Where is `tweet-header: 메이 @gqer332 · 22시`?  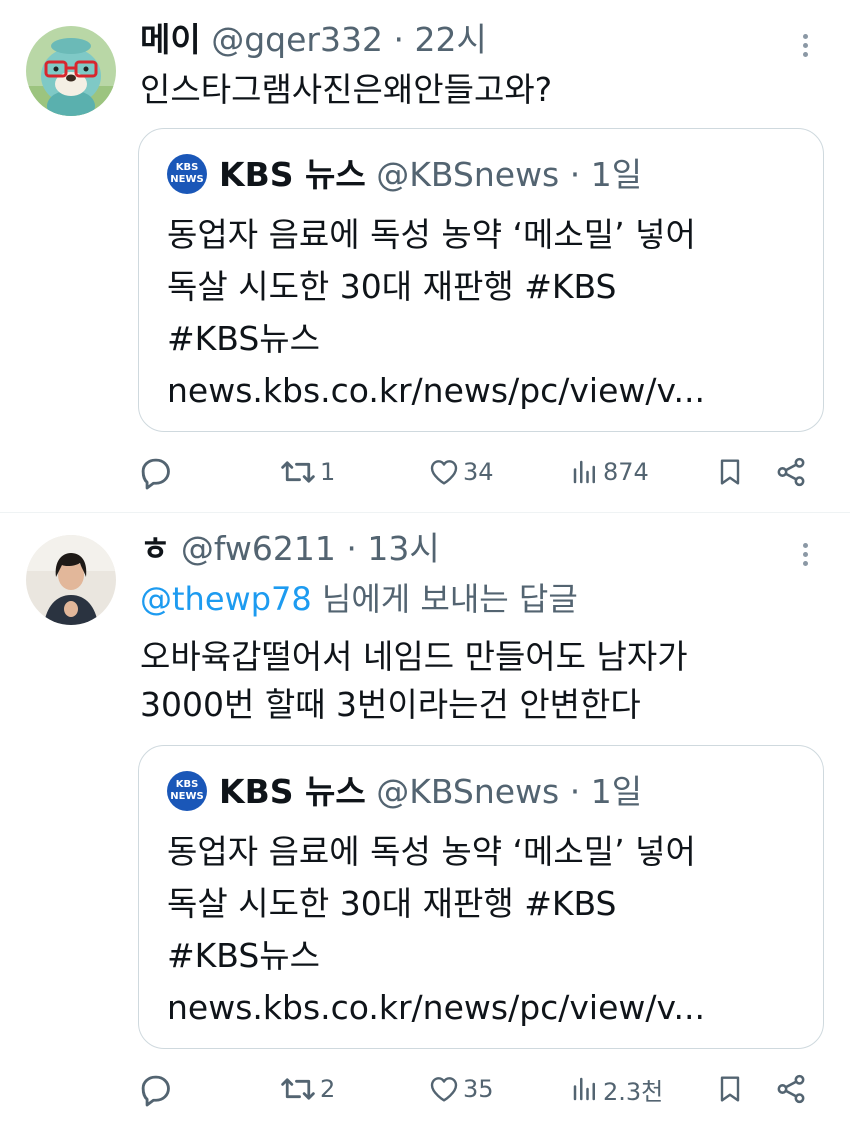
tweet-header: 메이 @gqer332 · 22시 is located at coordinates (313, 40).